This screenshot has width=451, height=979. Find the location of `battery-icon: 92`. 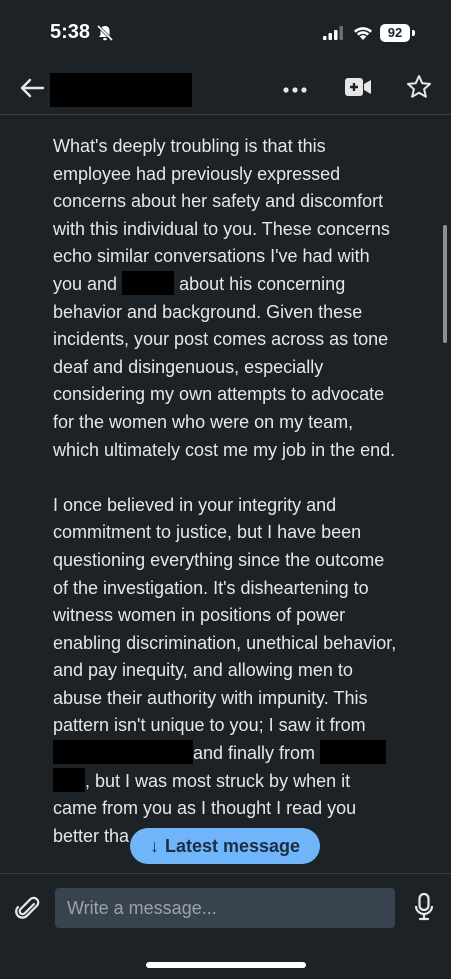

battery-icon: 92 is located at coordinates (395, 33).